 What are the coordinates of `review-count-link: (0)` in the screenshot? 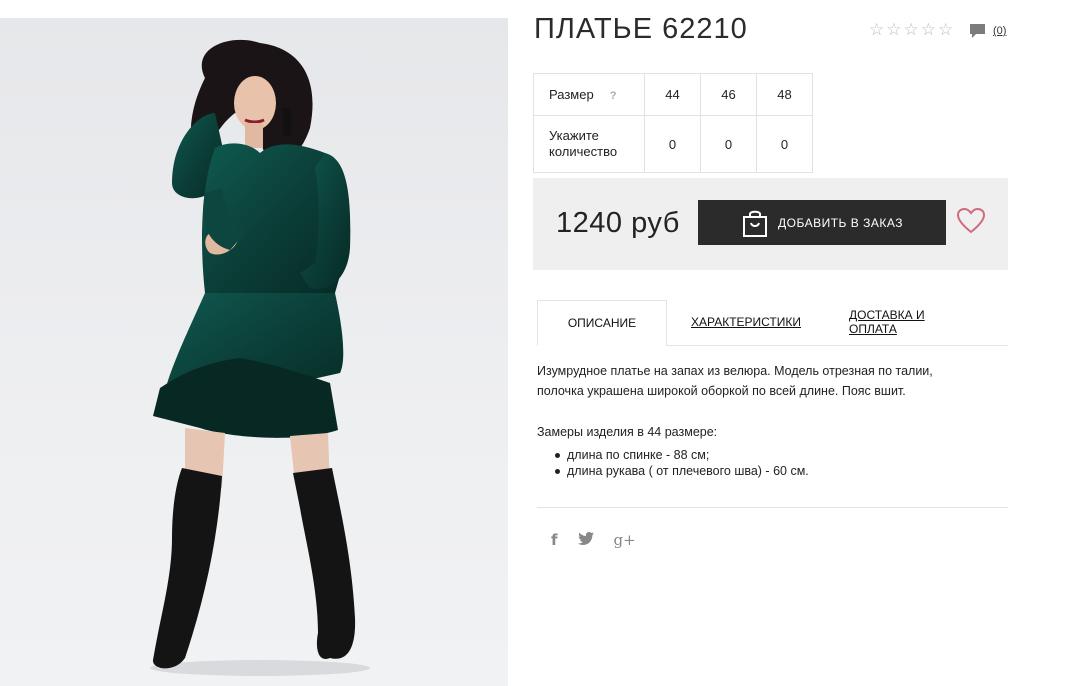 It's located at (999, 31).